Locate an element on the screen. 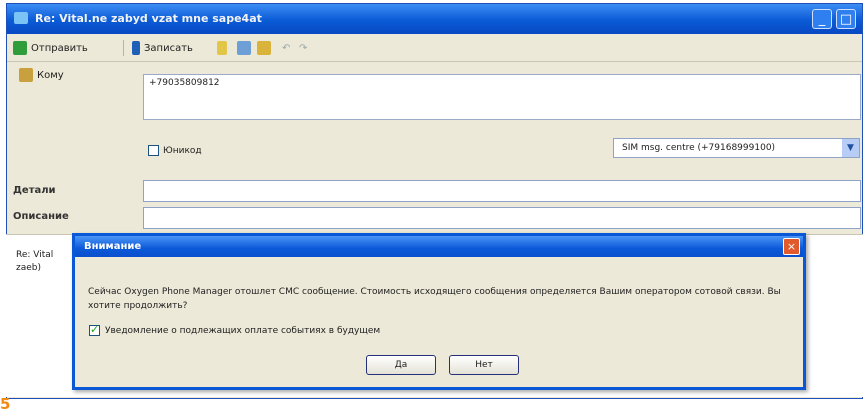 The image size is (863, 413). no-button: Нет is located at coordinates (484, 365).